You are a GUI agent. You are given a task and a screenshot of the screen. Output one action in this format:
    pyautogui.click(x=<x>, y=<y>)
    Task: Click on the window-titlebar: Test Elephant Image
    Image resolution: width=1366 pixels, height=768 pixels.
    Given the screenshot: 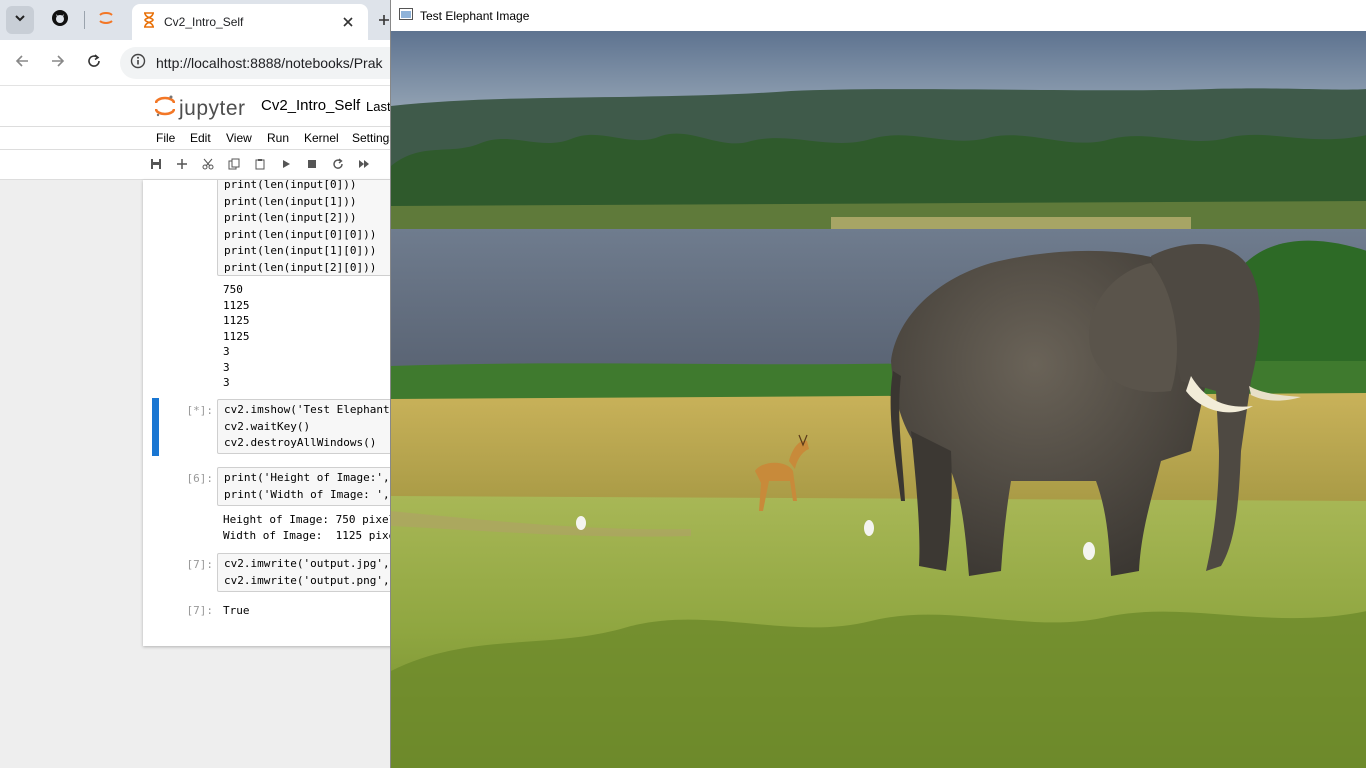 What is the action you would take?
    pyautogui.click(x=878, y=15)
    